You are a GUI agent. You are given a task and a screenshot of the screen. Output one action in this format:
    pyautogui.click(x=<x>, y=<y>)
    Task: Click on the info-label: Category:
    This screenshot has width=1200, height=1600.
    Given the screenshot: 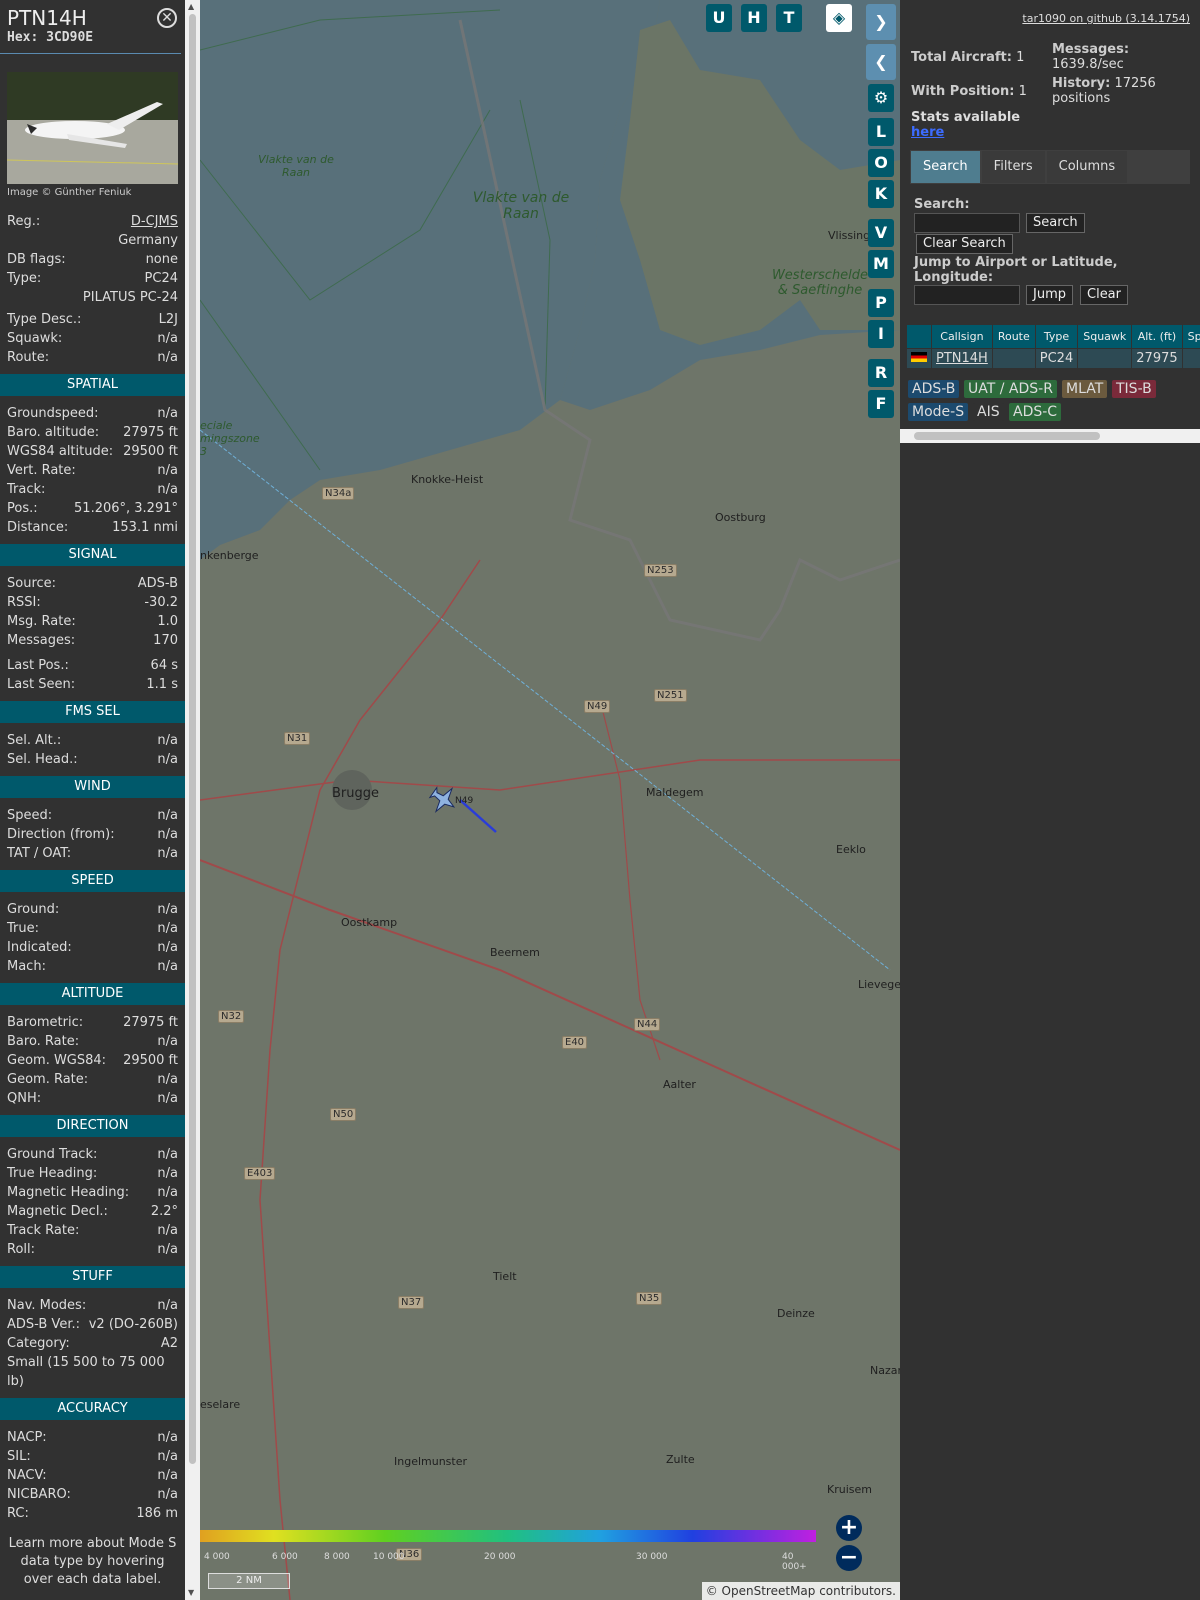 What is the action you would take?
    pyautogui.click(x=38, y=1343)
    